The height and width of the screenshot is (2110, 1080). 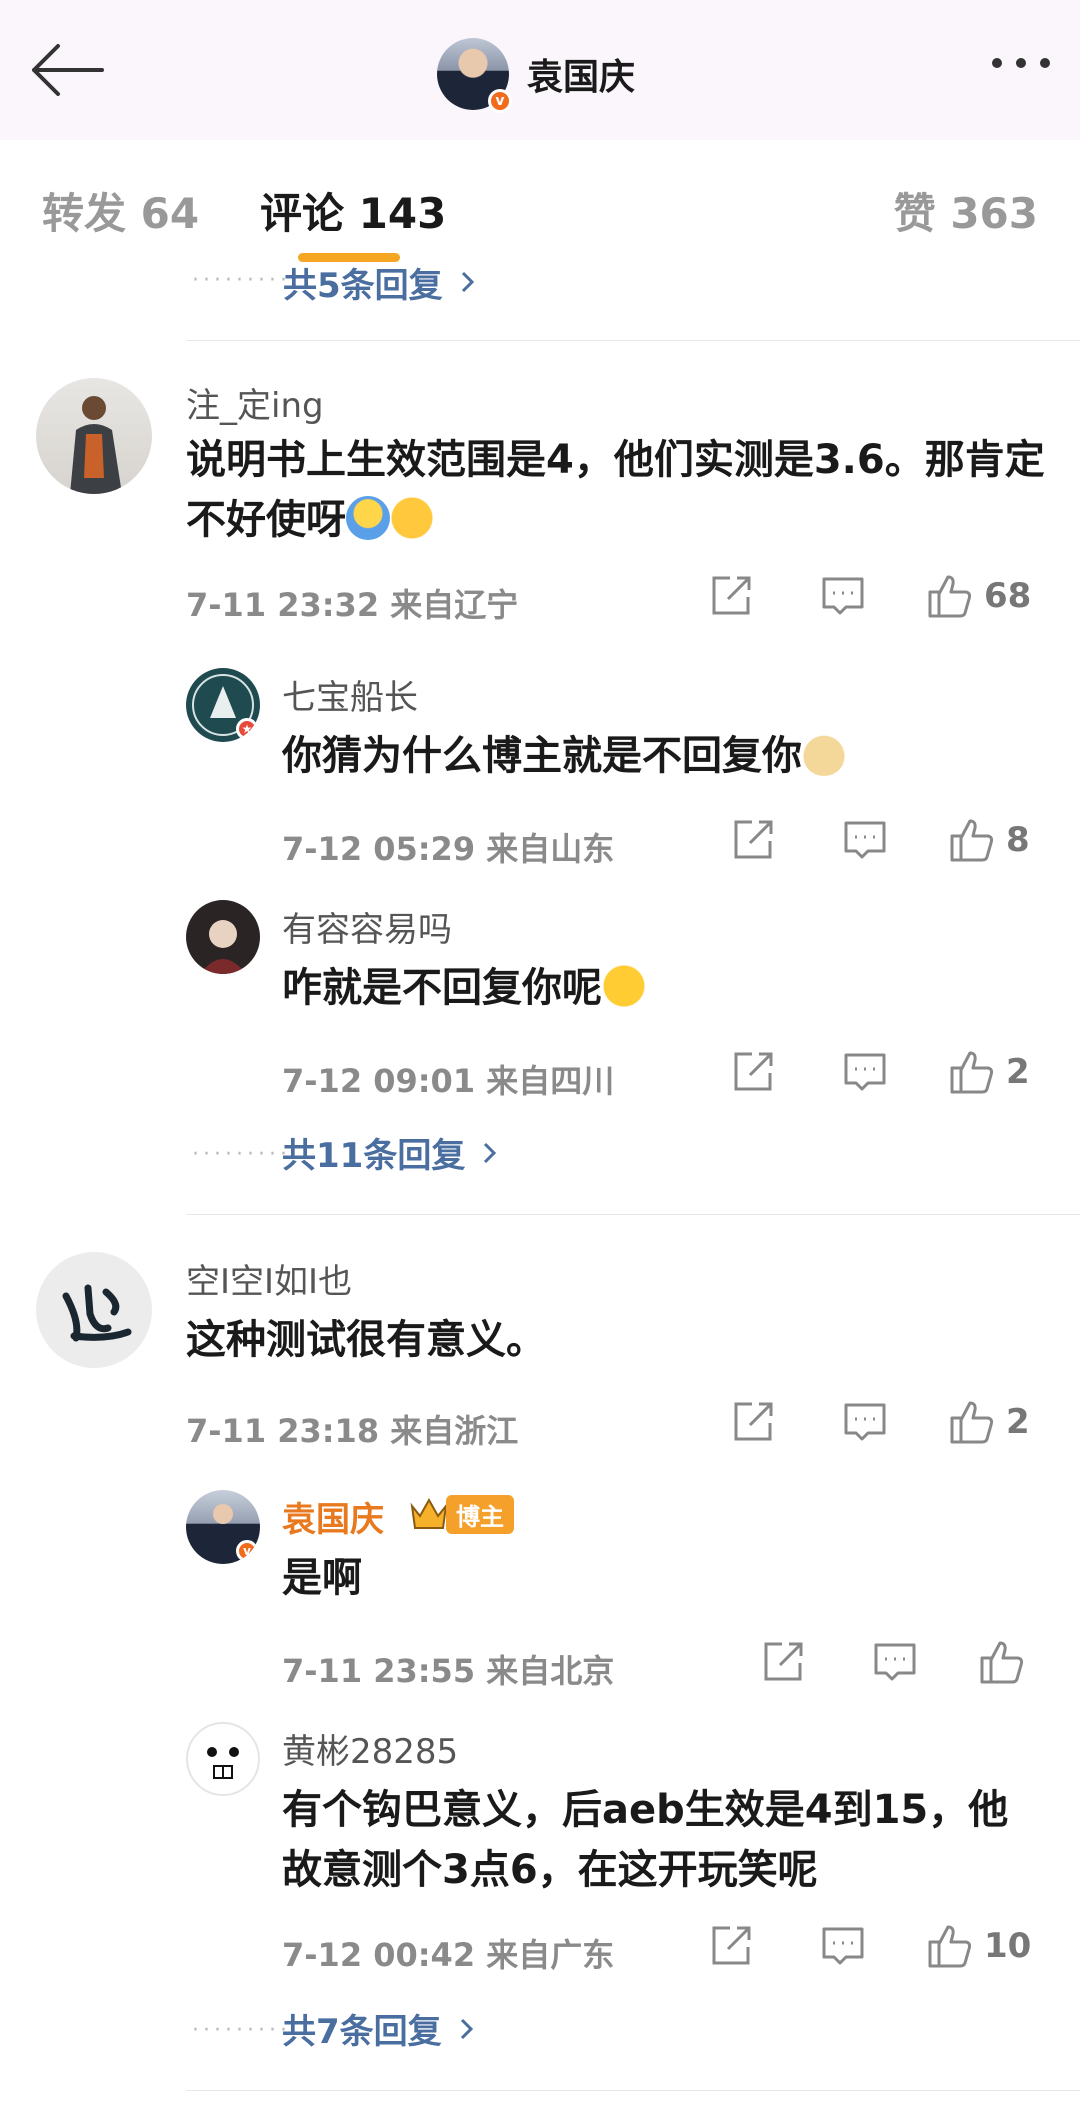 I want to click on username: 注_定ing, so click(x=255, y=402).